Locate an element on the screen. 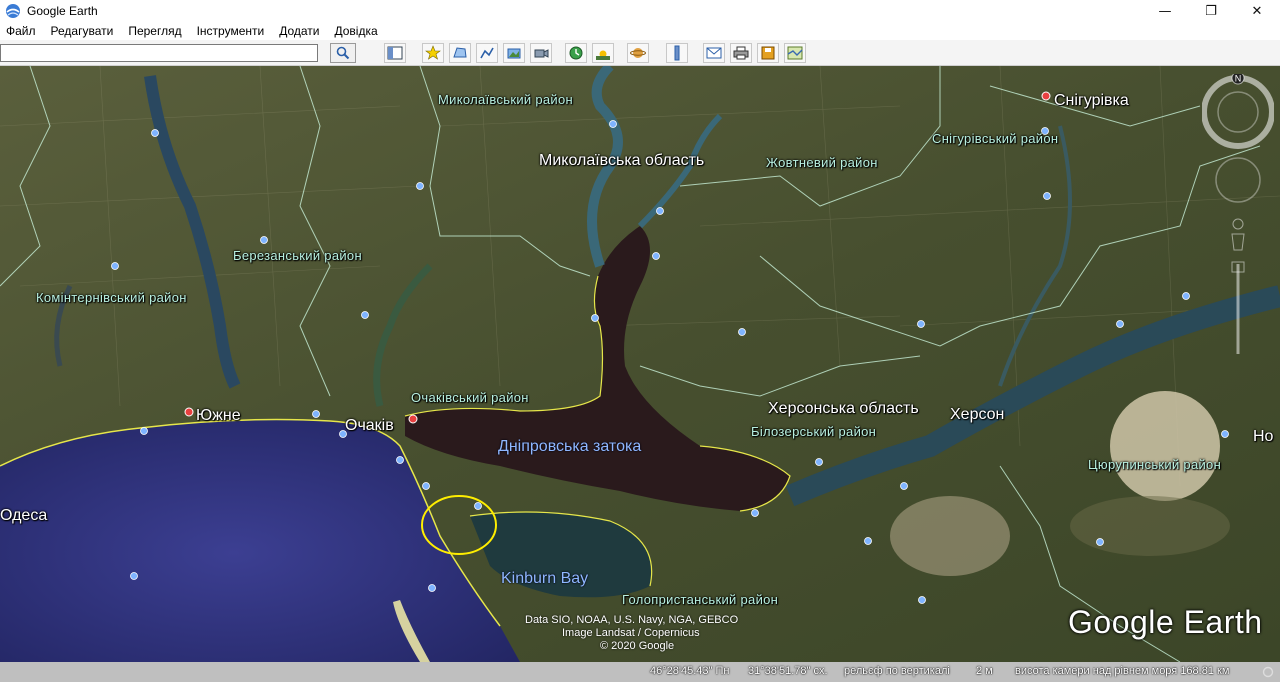  street-view-icon is located at coordinates (1238, 234).